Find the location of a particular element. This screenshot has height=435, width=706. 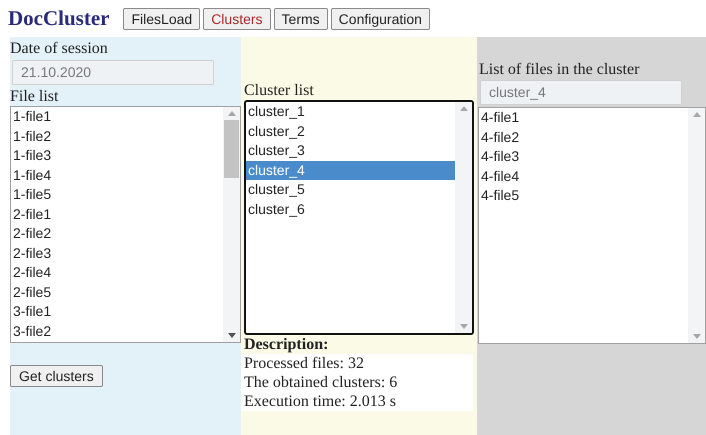

list-item: cluster_2 is located at coordinates (350, 131).